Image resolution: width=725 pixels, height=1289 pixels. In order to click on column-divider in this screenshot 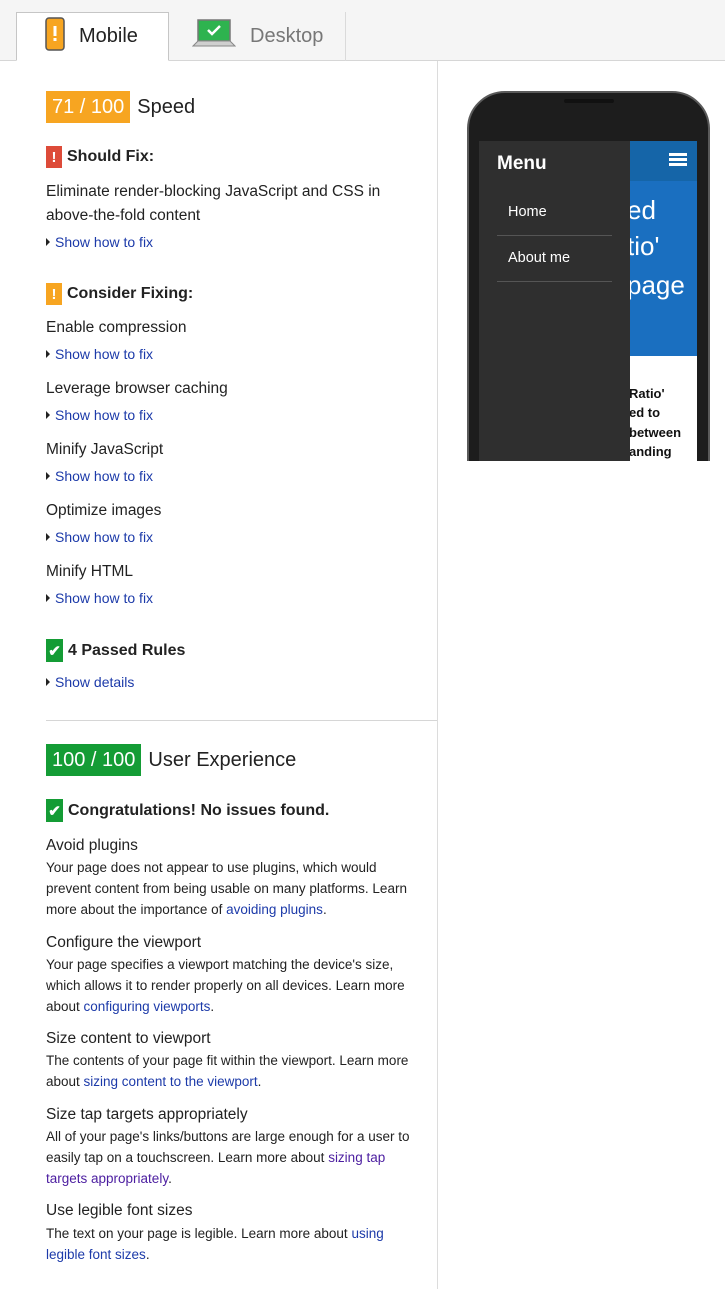, I will do `click(437, 675)`.